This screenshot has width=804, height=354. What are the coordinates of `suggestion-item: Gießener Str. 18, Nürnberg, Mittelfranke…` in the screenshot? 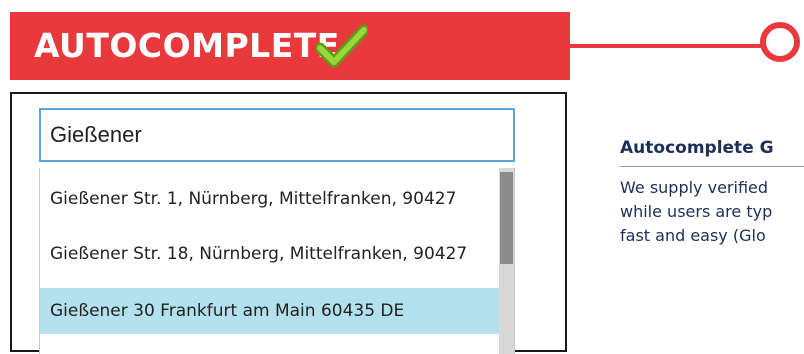 It's located at (269, 254).